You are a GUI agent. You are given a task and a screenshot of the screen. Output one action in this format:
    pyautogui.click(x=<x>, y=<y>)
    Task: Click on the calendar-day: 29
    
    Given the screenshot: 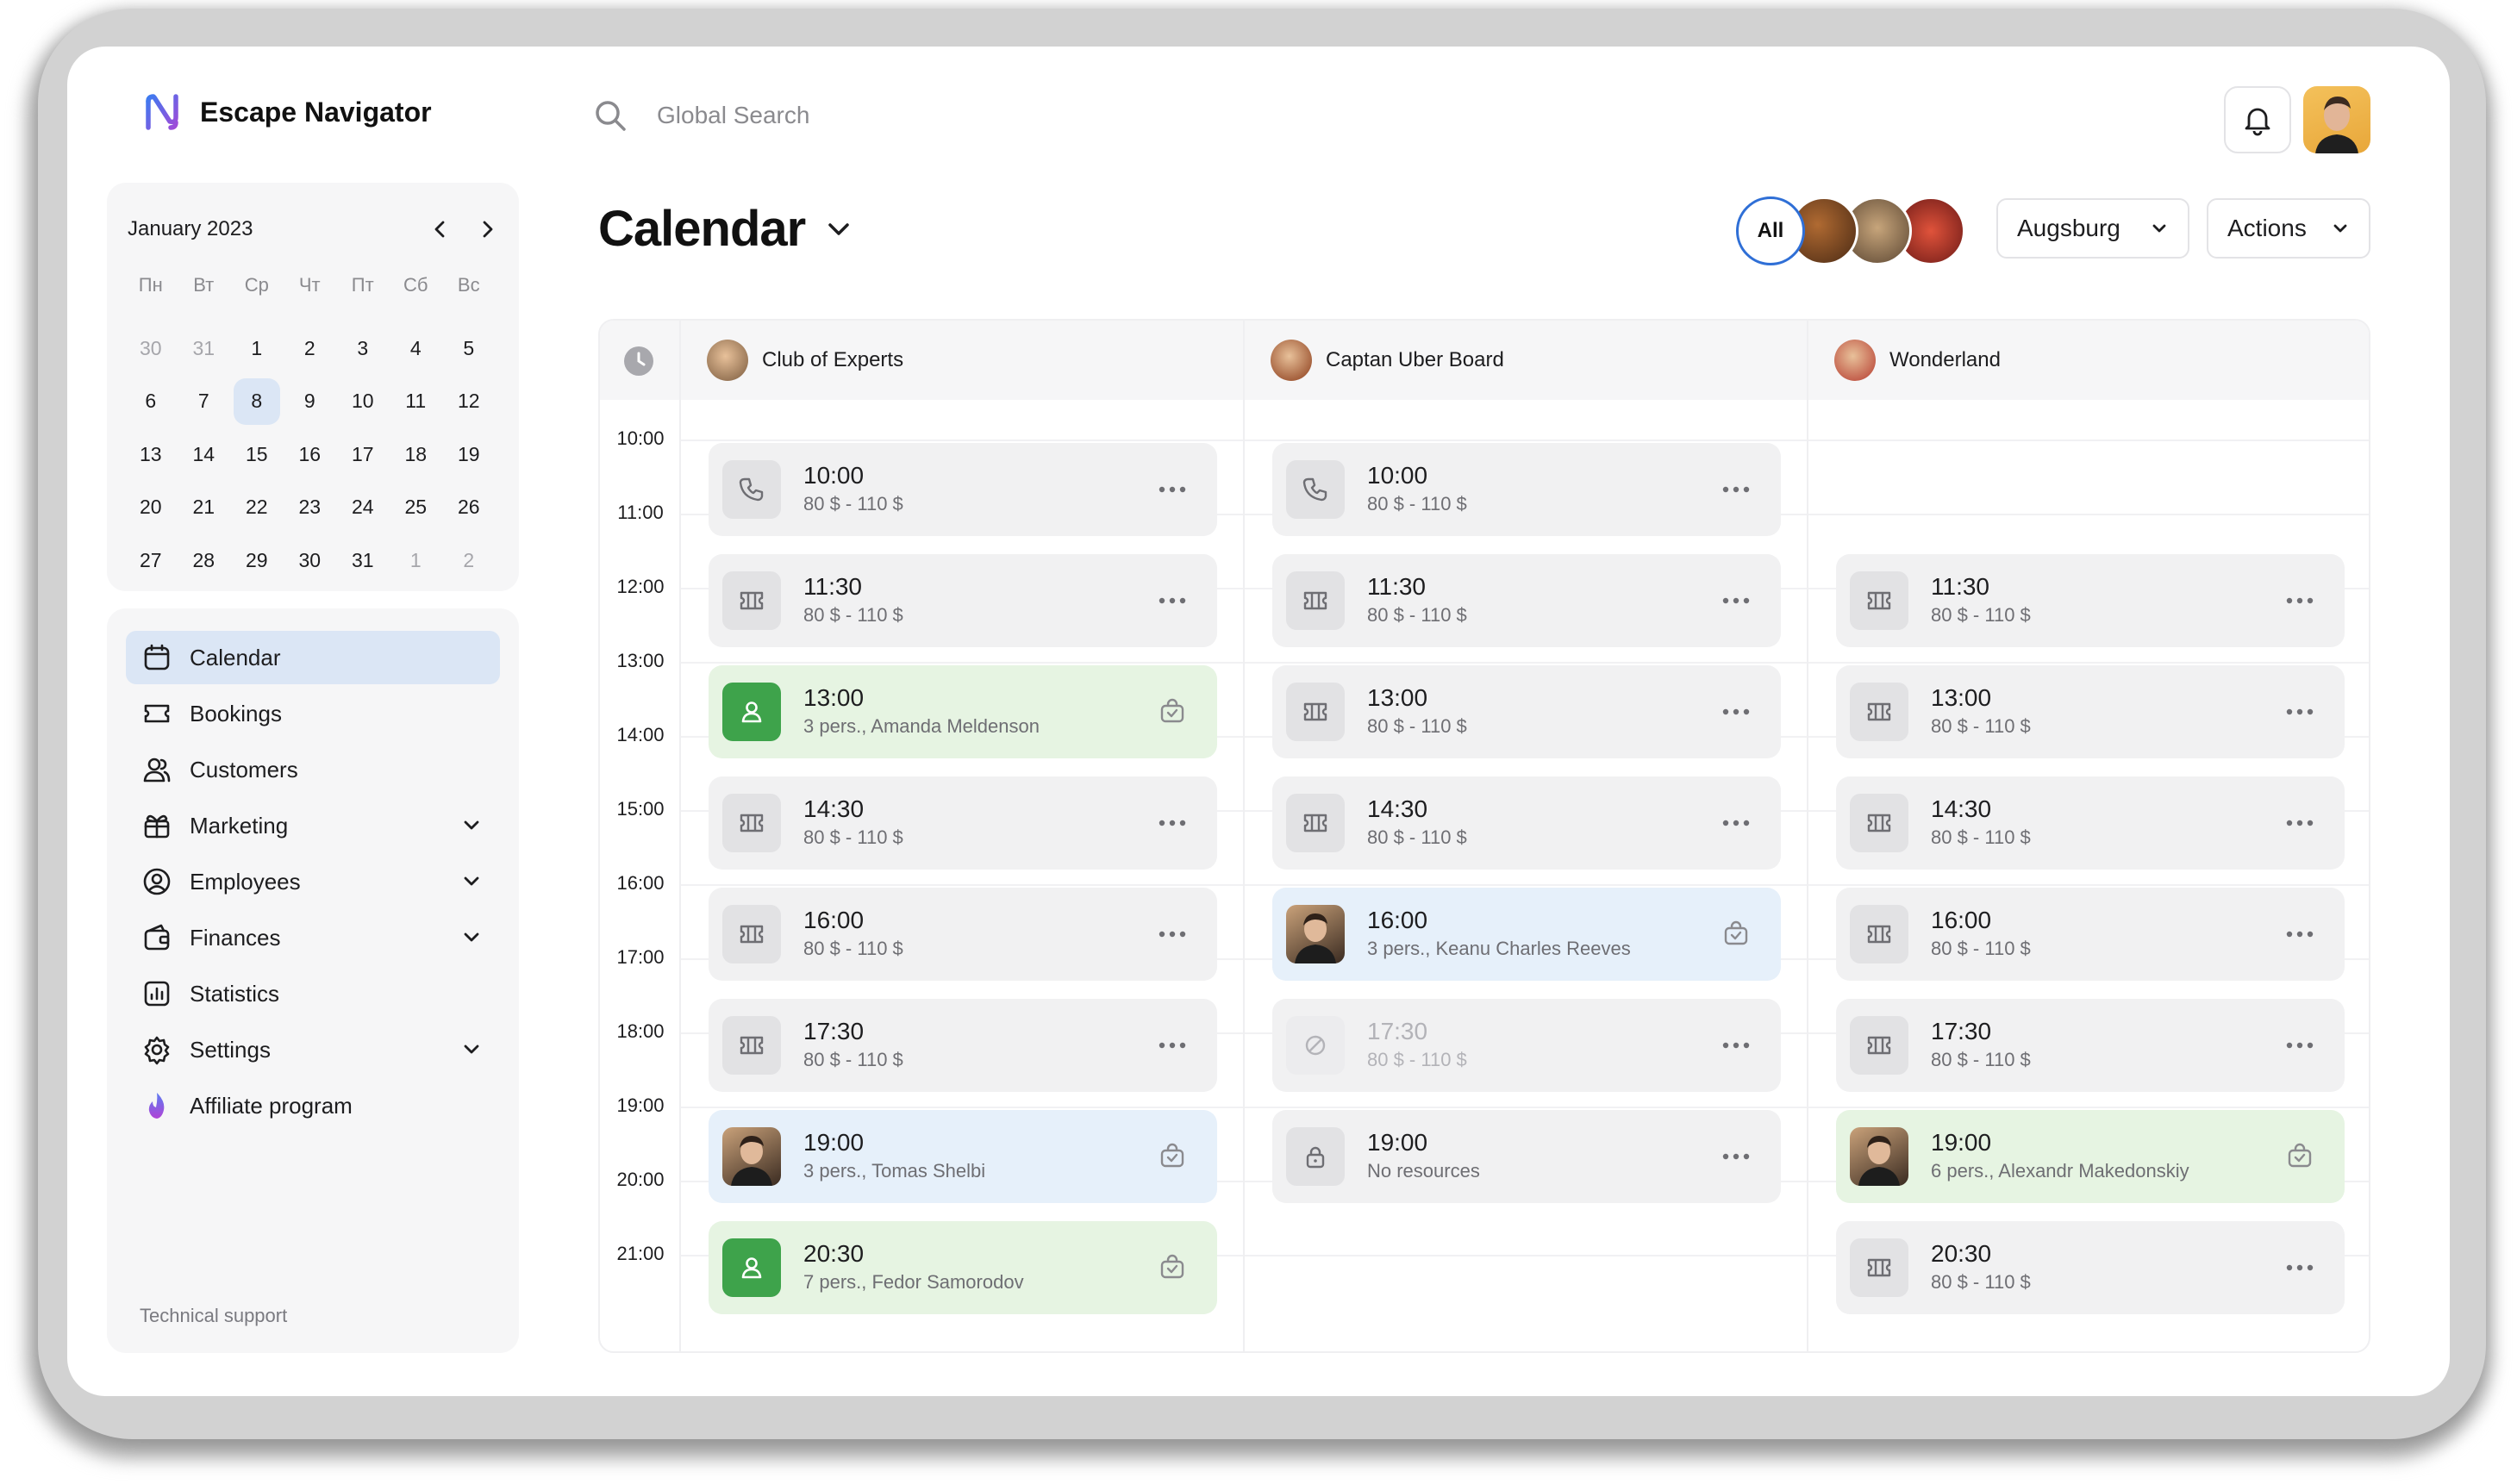 What is the action you would take?
    pyautogui.click(x=257, y=561)
    